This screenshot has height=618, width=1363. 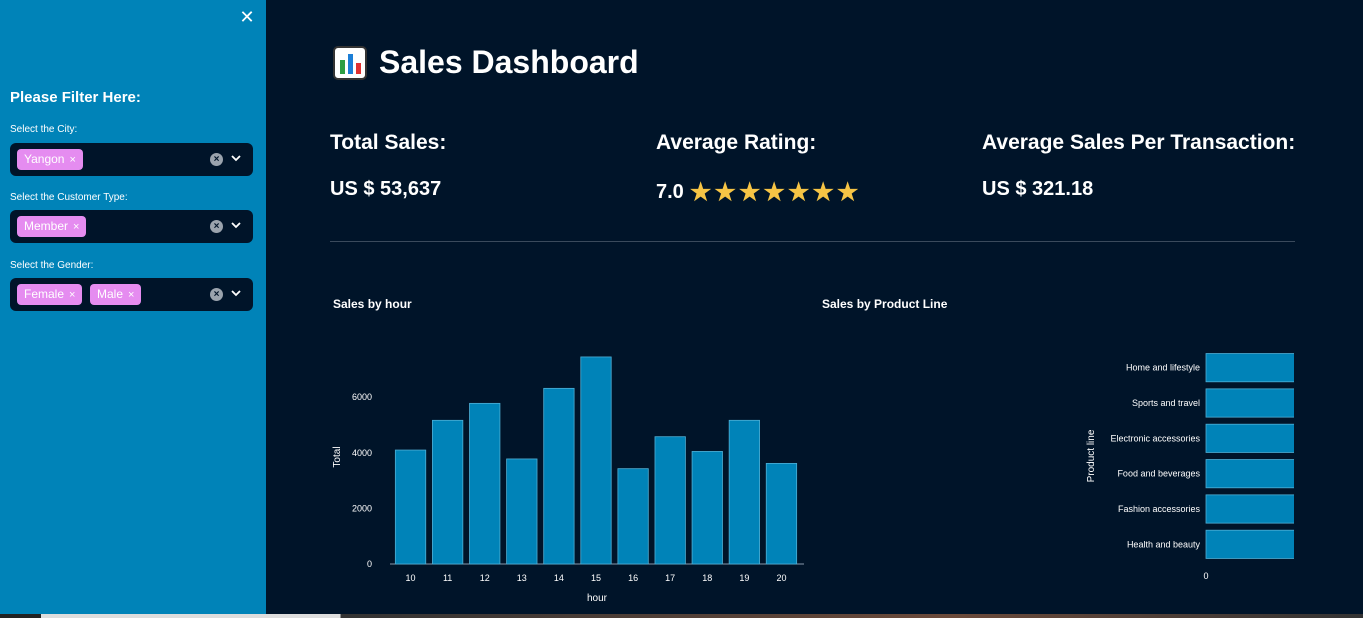 I want to click on sales-by-product-line-title: Sales by Product Line, so click(x=885, y=304).